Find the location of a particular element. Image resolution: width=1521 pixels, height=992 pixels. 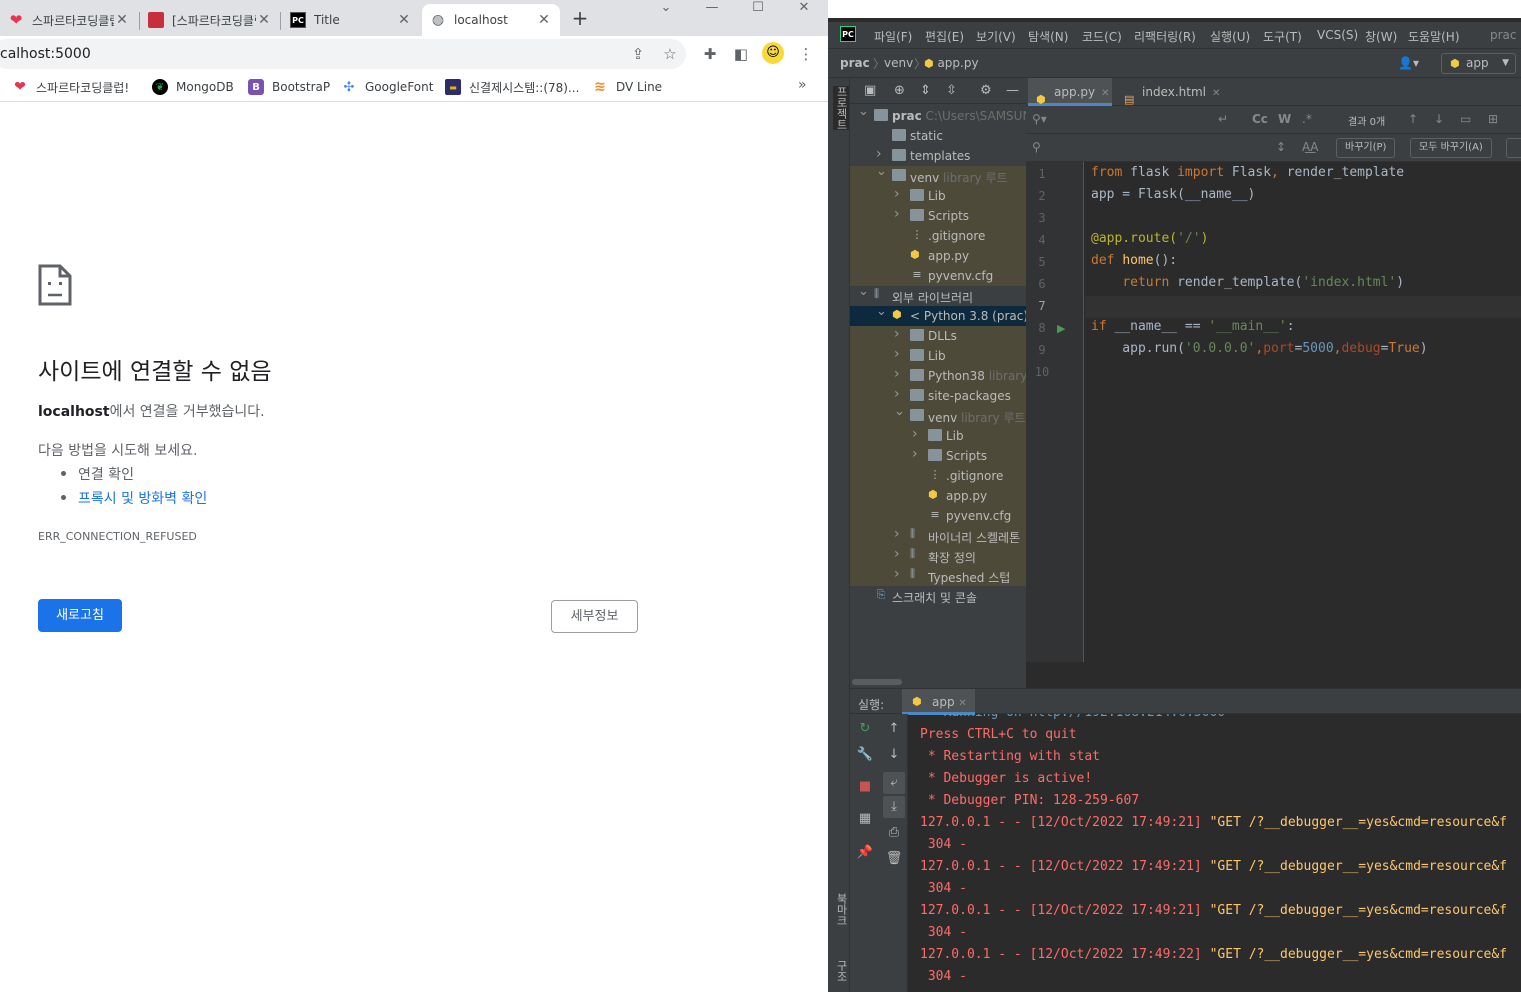

menu-navigate: 탐색(N) is located at coordinates (1048, 36).